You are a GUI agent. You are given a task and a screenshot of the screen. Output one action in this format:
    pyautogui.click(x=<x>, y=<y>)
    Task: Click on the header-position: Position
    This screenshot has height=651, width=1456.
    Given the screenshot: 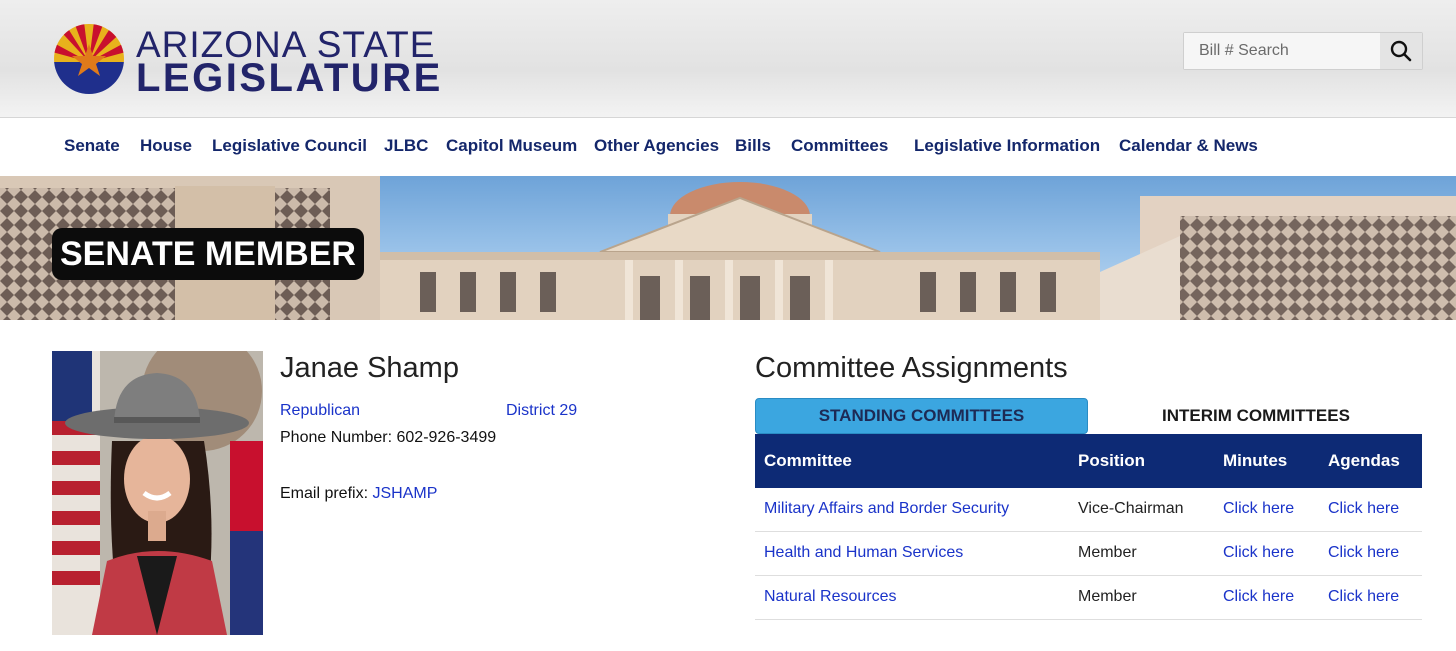 What is the action you would take?
    pyautogui.click(x=1112, y=460)
    